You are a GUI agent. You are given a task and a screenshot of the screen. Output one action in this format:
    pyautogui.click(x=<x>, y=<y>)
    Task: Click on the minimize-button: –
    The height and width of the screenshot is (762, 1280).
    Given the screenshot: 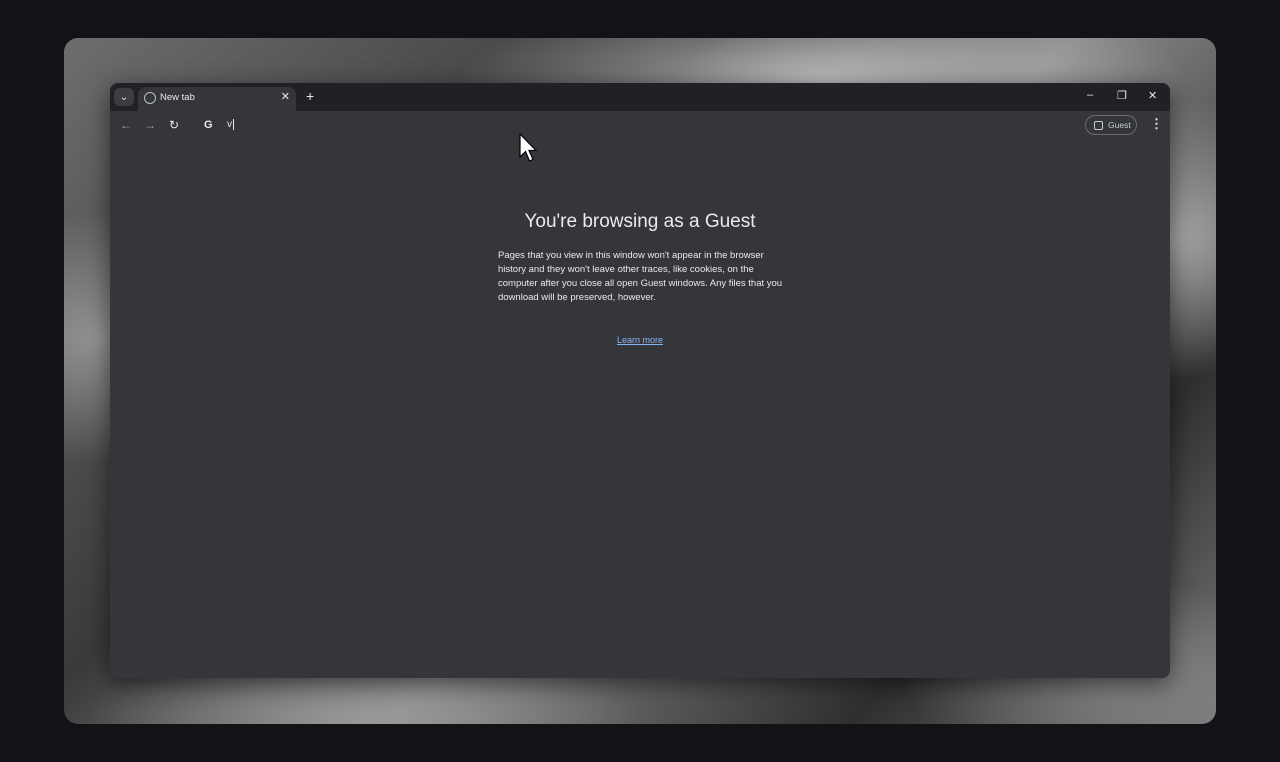 What is the action you would take?
    pyautogui.click(x=1090, y=95)
    